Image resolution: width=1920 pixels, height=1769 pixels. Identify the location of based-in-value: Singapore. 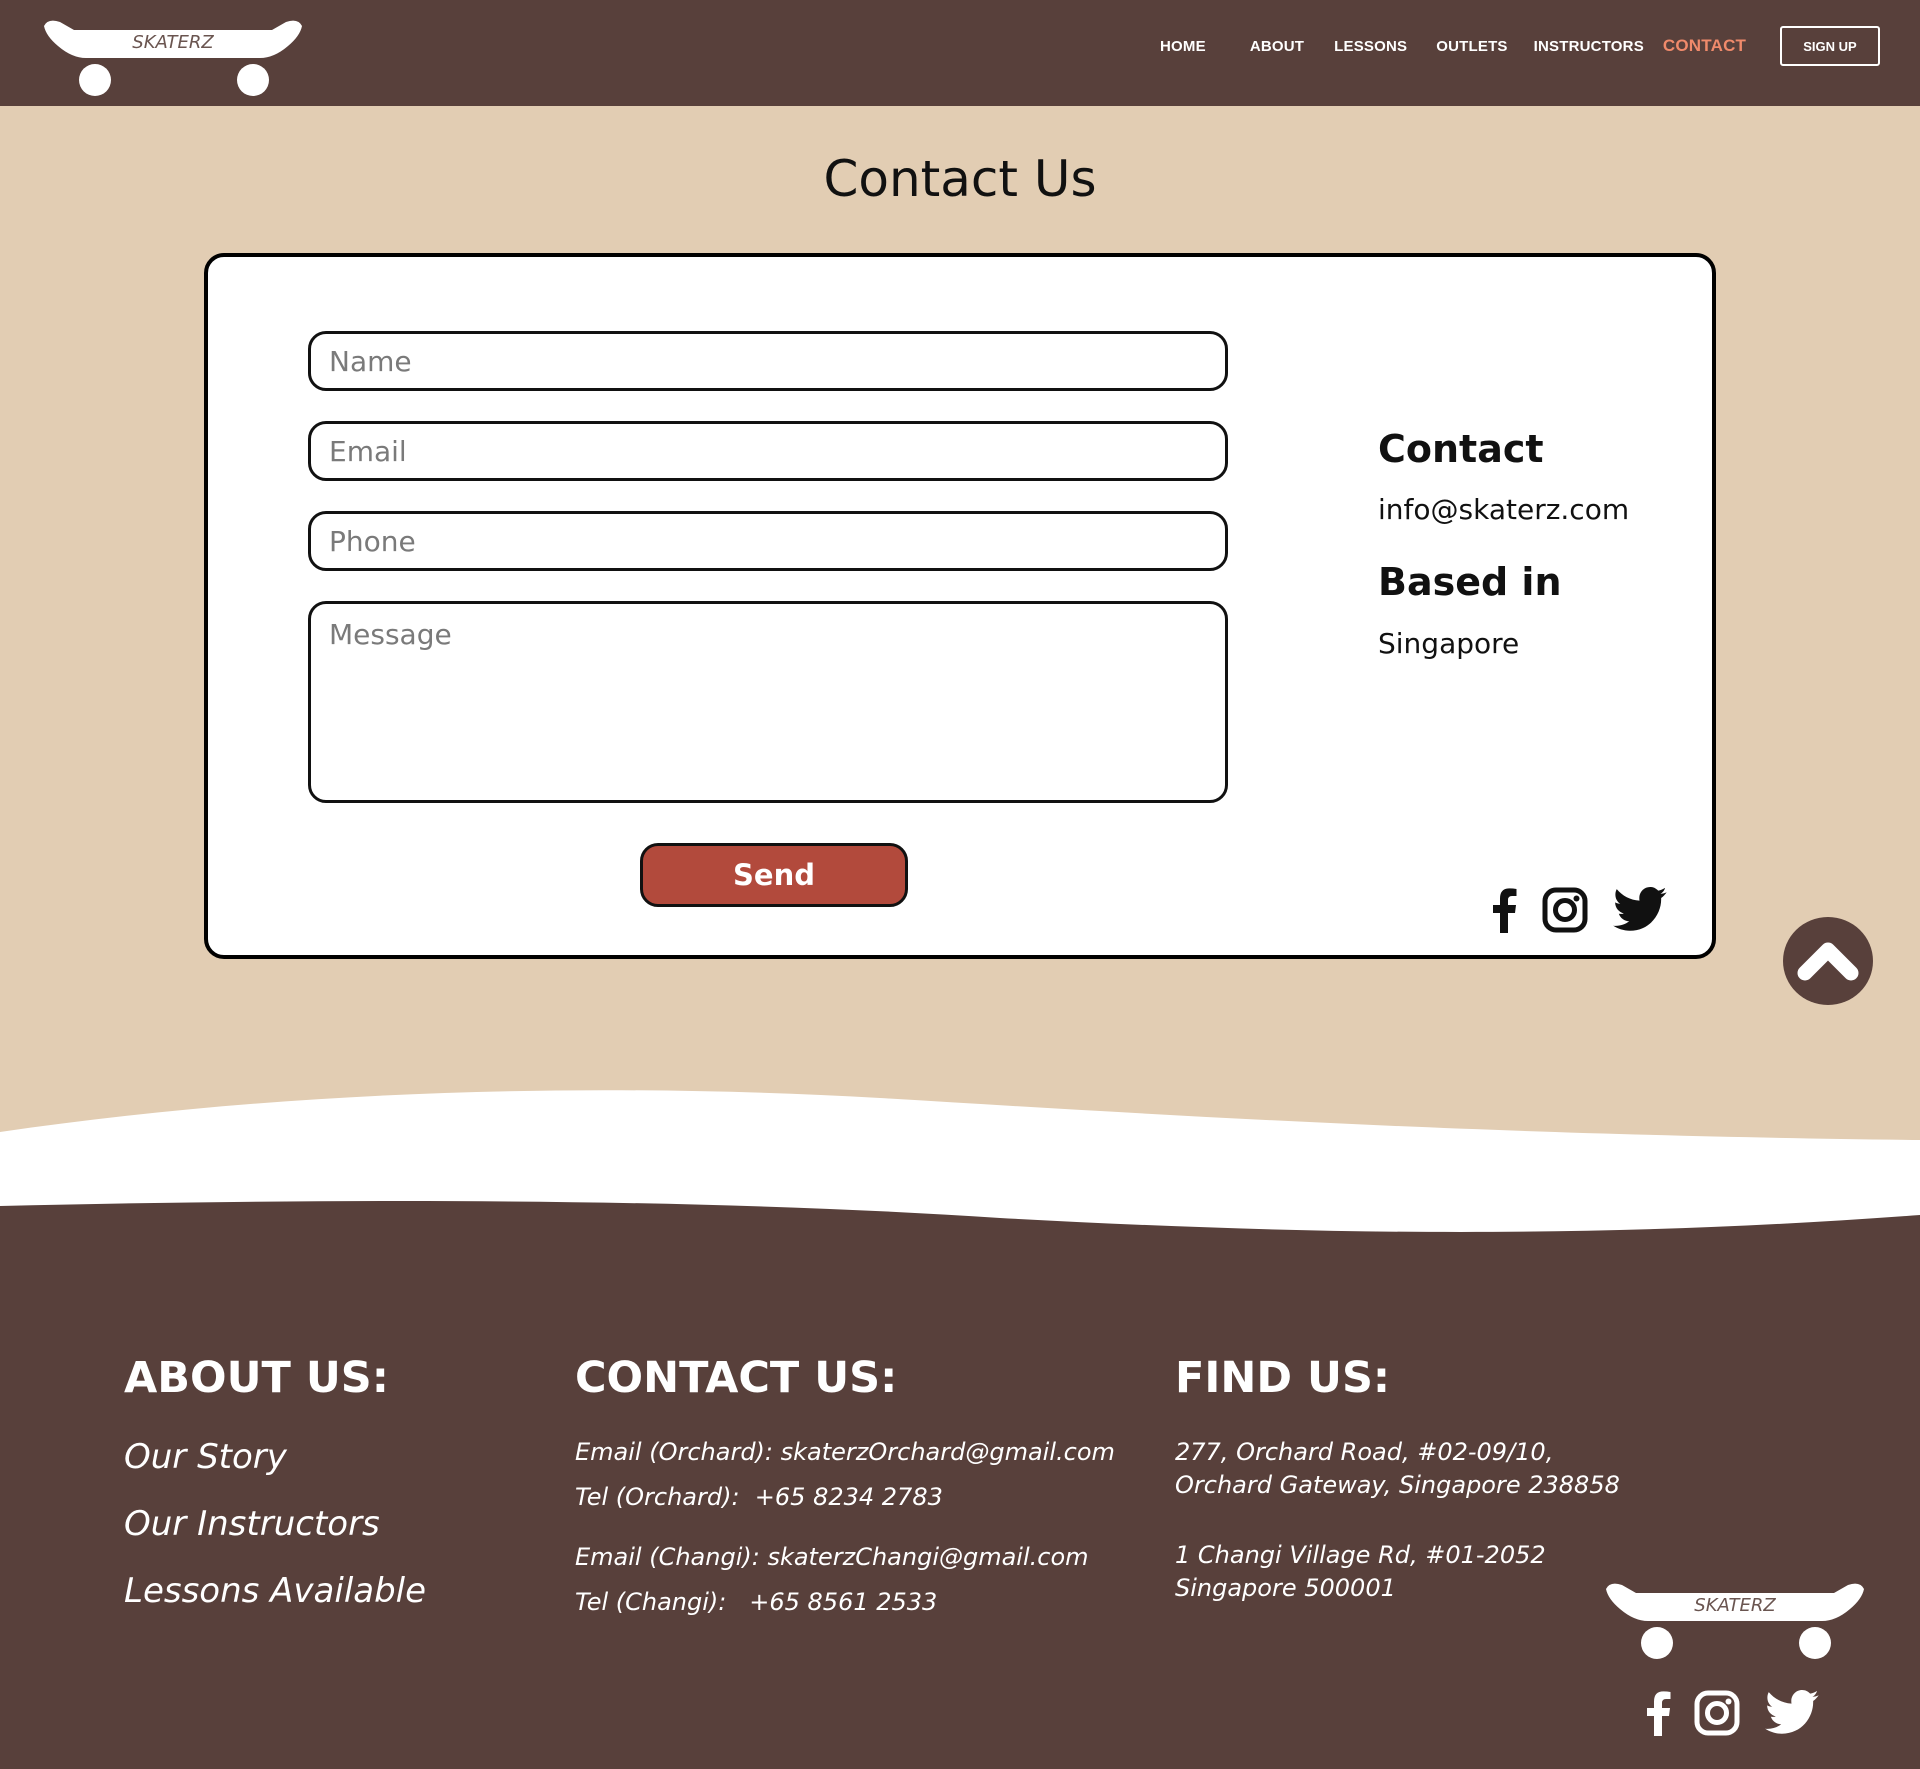
(1449, 643).